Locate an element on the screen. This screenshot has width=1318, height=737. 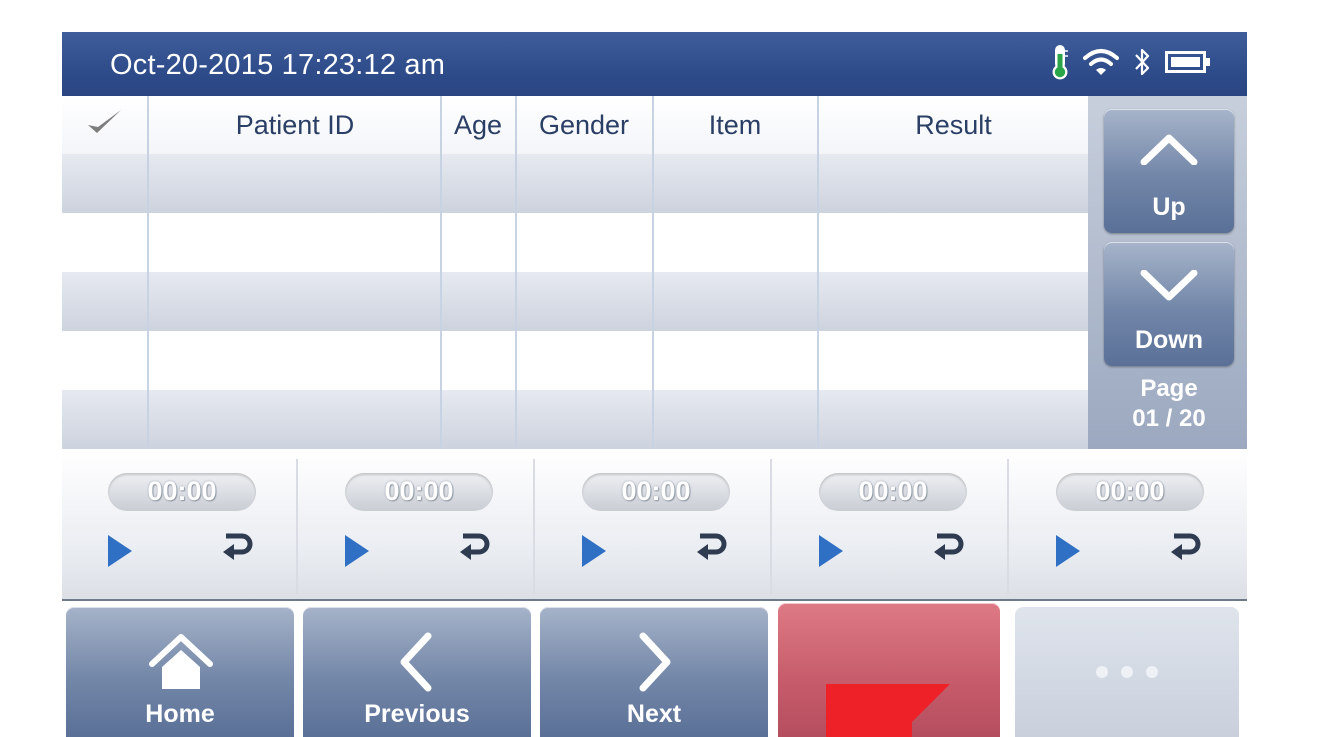
column-header-item: Item is located at coordinates (735, 125).